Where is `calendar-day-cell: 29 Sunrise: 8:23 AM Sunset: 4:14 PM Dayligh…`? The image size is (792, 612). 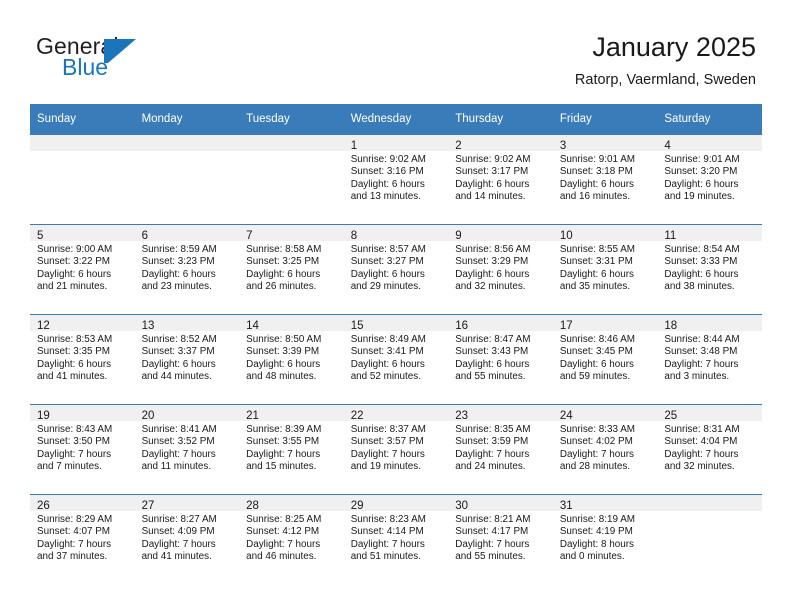 calendar-day-cell: 29 Sunrise: 8:23 AM Sunset: 4:14 PM Dayligh… is located at coordinates (396, 539).